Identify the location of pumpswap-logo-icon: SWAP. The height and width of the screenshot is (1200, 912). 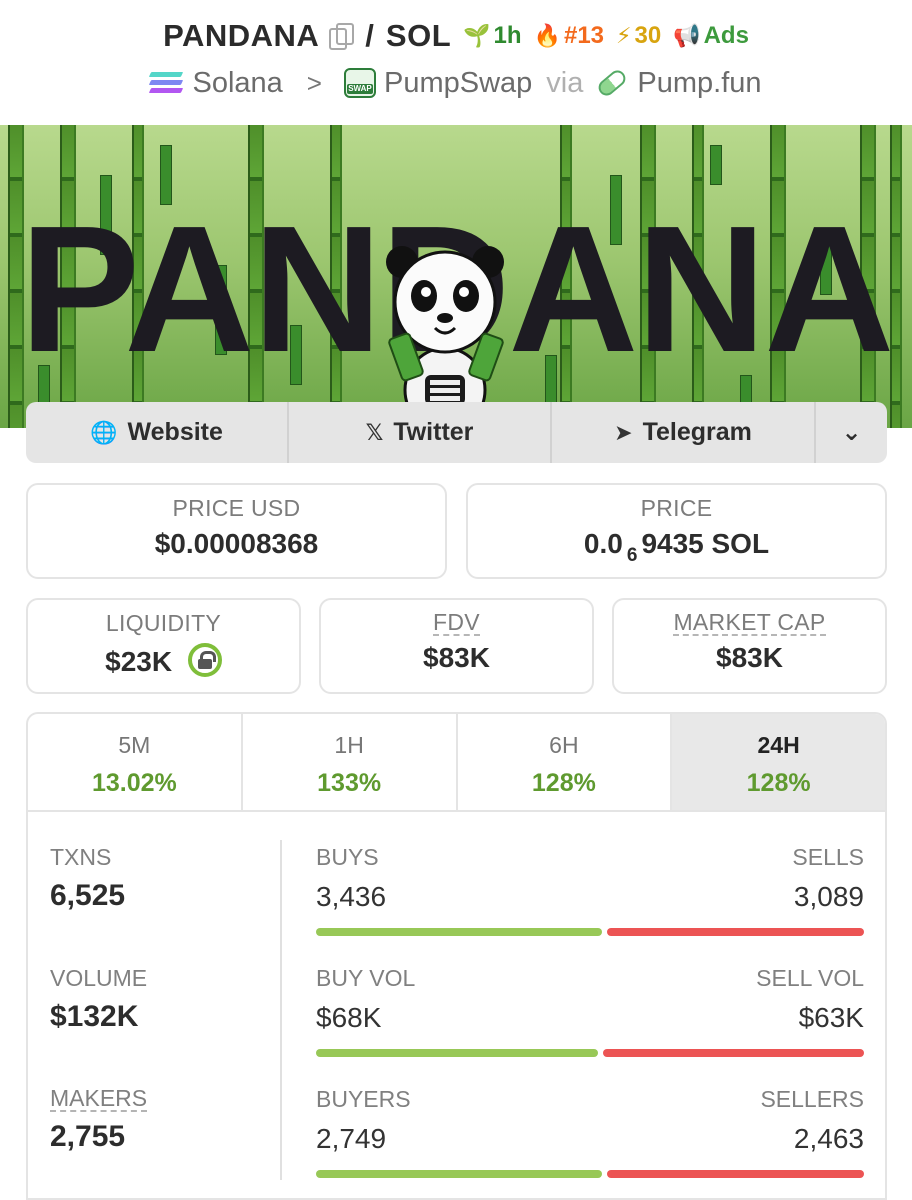
(359, 83).